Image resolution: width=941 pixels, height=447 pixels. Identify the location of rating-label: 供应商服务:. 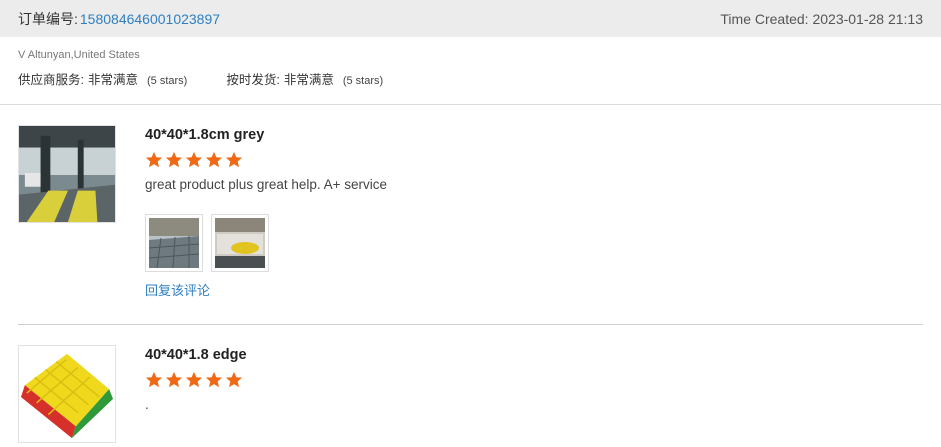
(51, 80).